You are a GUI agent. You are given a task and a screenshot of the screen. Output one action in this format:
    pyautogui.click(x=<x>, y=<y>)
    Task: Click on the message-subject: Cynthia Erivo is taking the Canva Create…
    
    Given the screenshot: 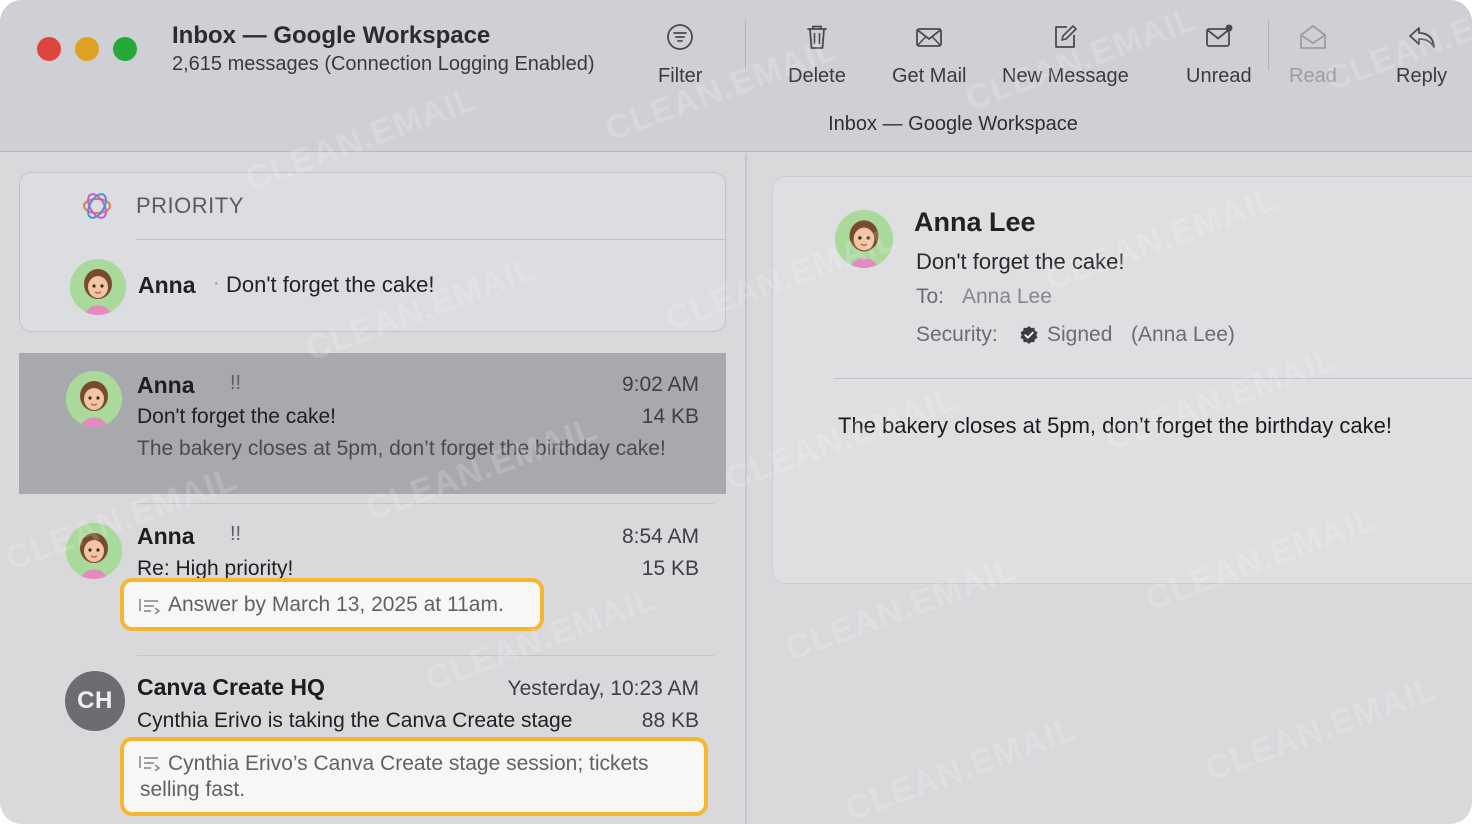 What is the action you would take?
    pyautogui.click(x=355, y=720)
    